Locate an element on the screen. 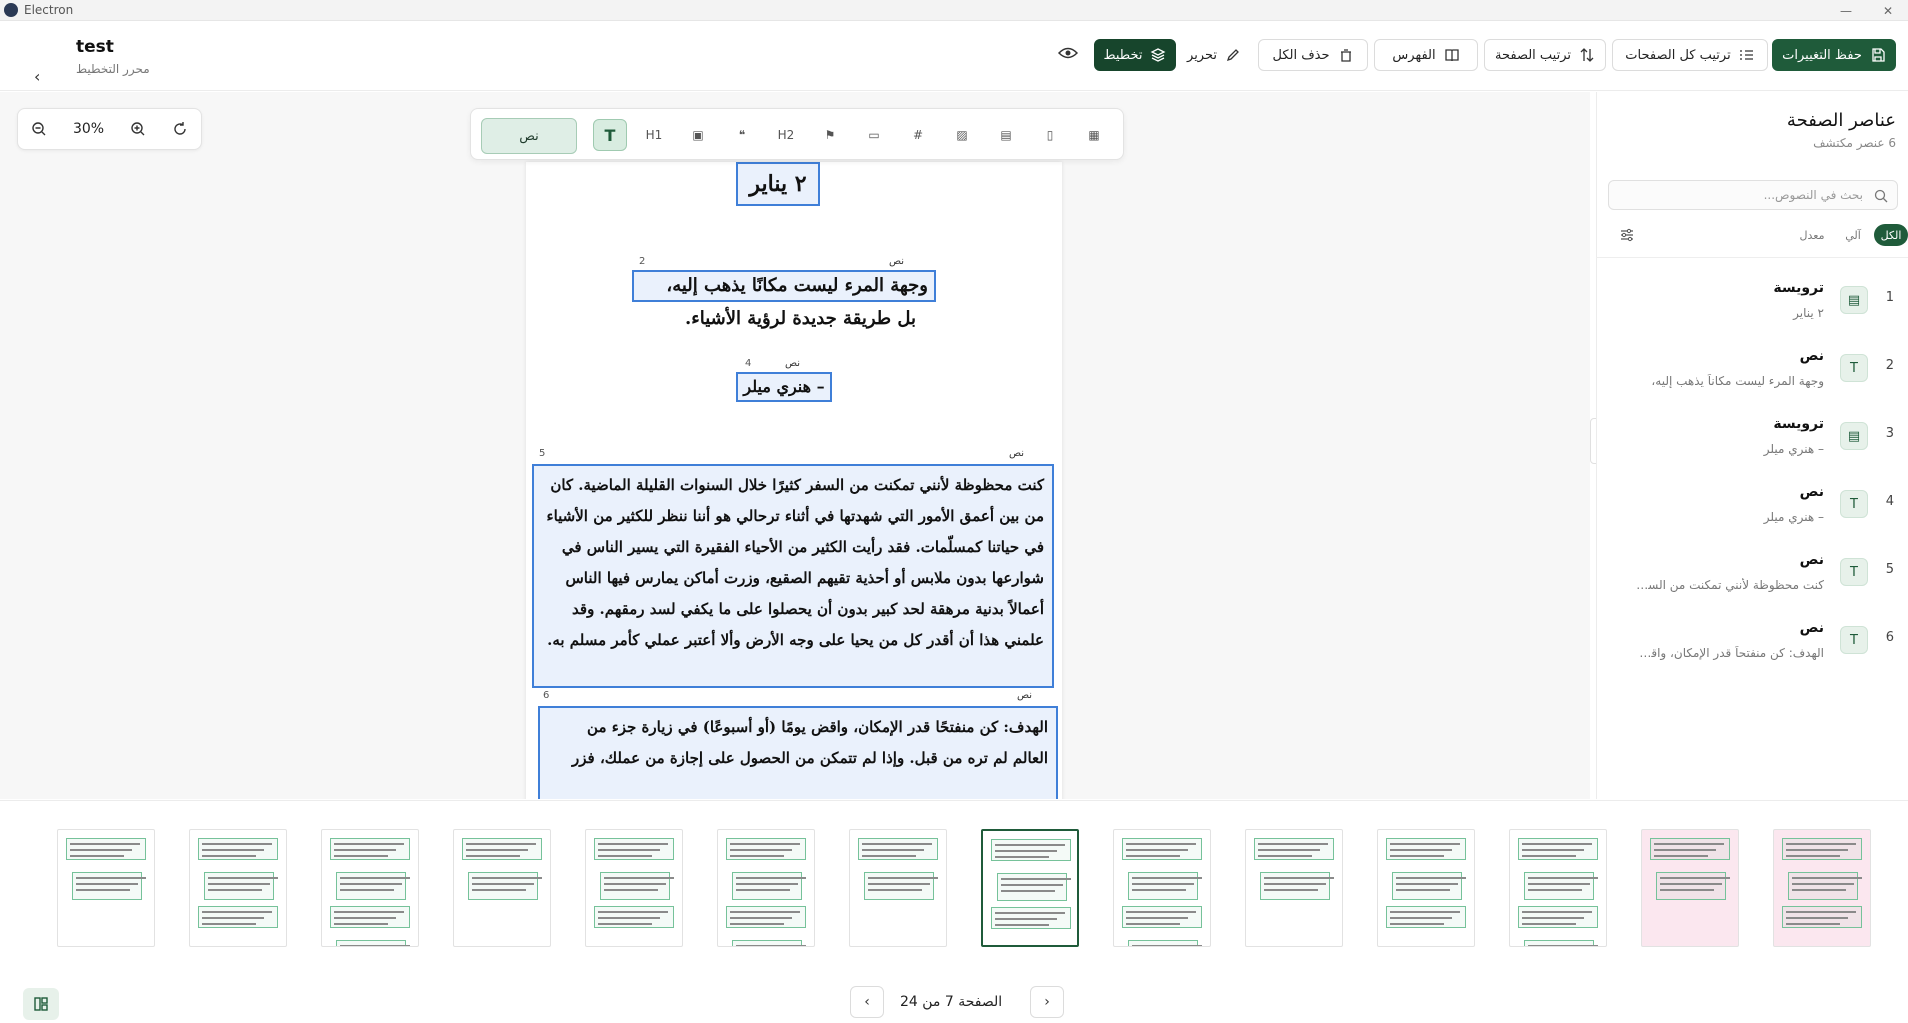  prev-page-chevron-icon: ‹ is located at coordinates (867, 1002).